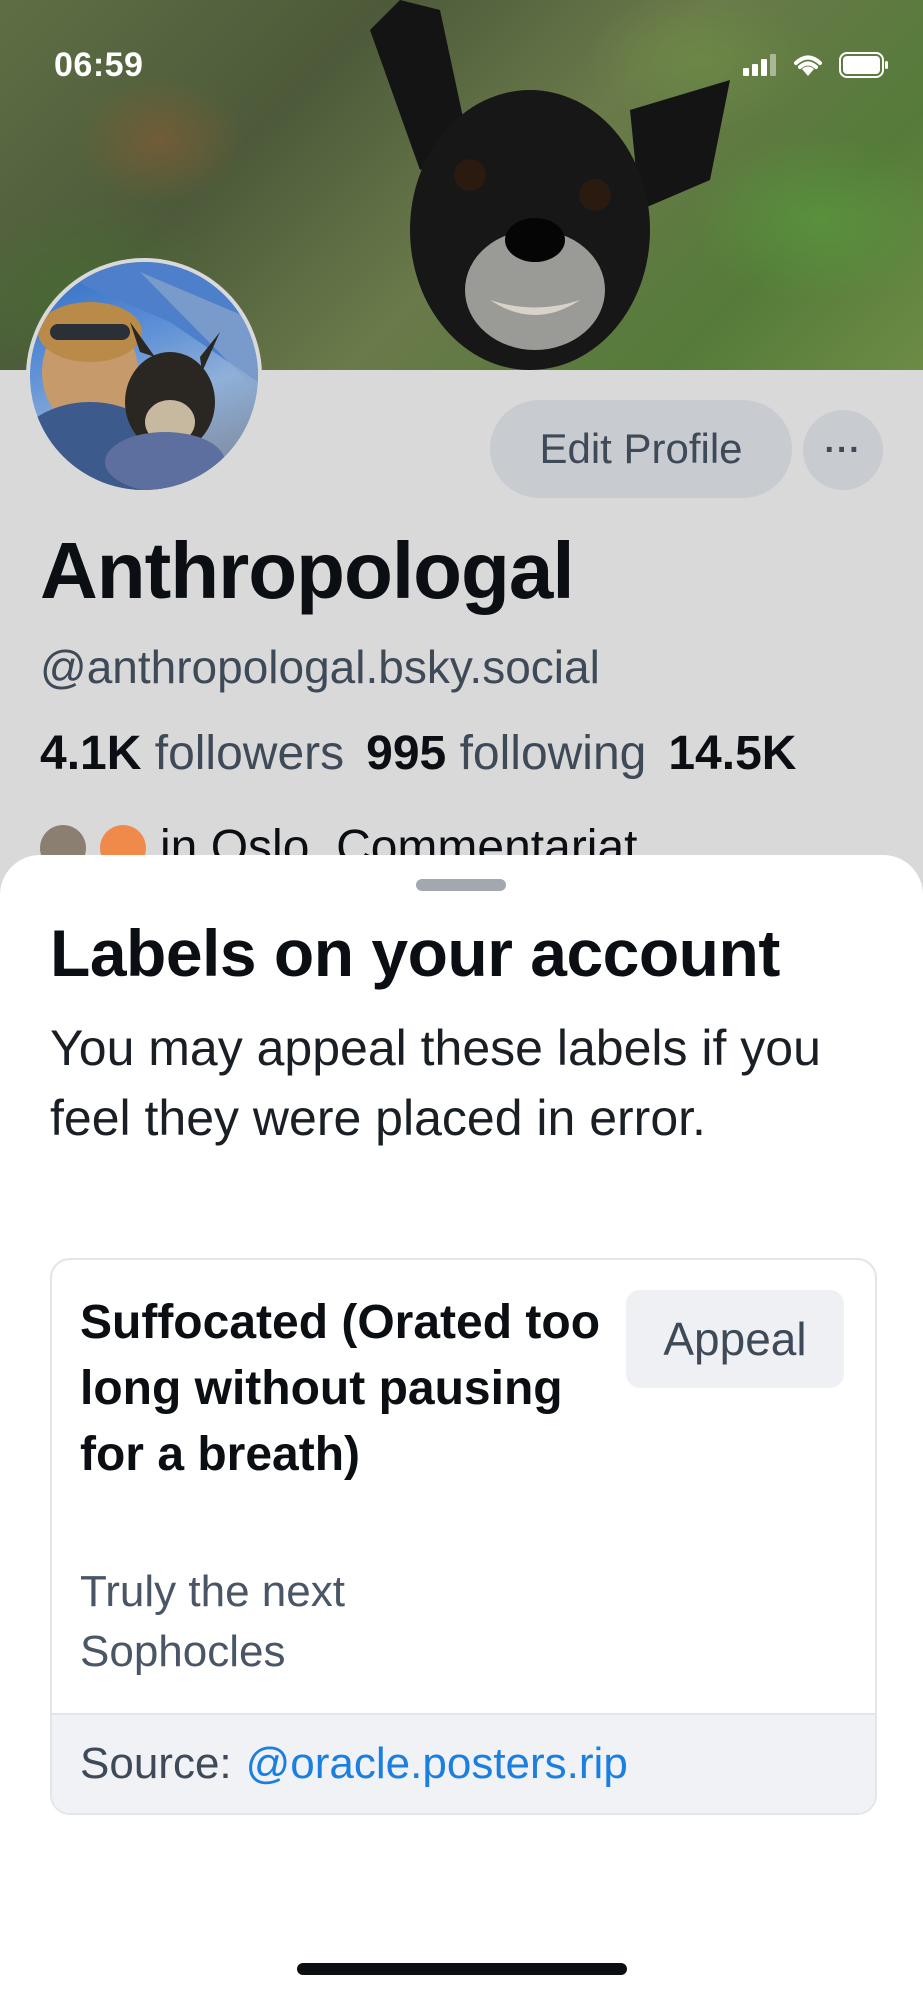  Describe the element at coordinates (415, 953) in the screenshot. I see `sheet-title: Labels on your account` at that location.